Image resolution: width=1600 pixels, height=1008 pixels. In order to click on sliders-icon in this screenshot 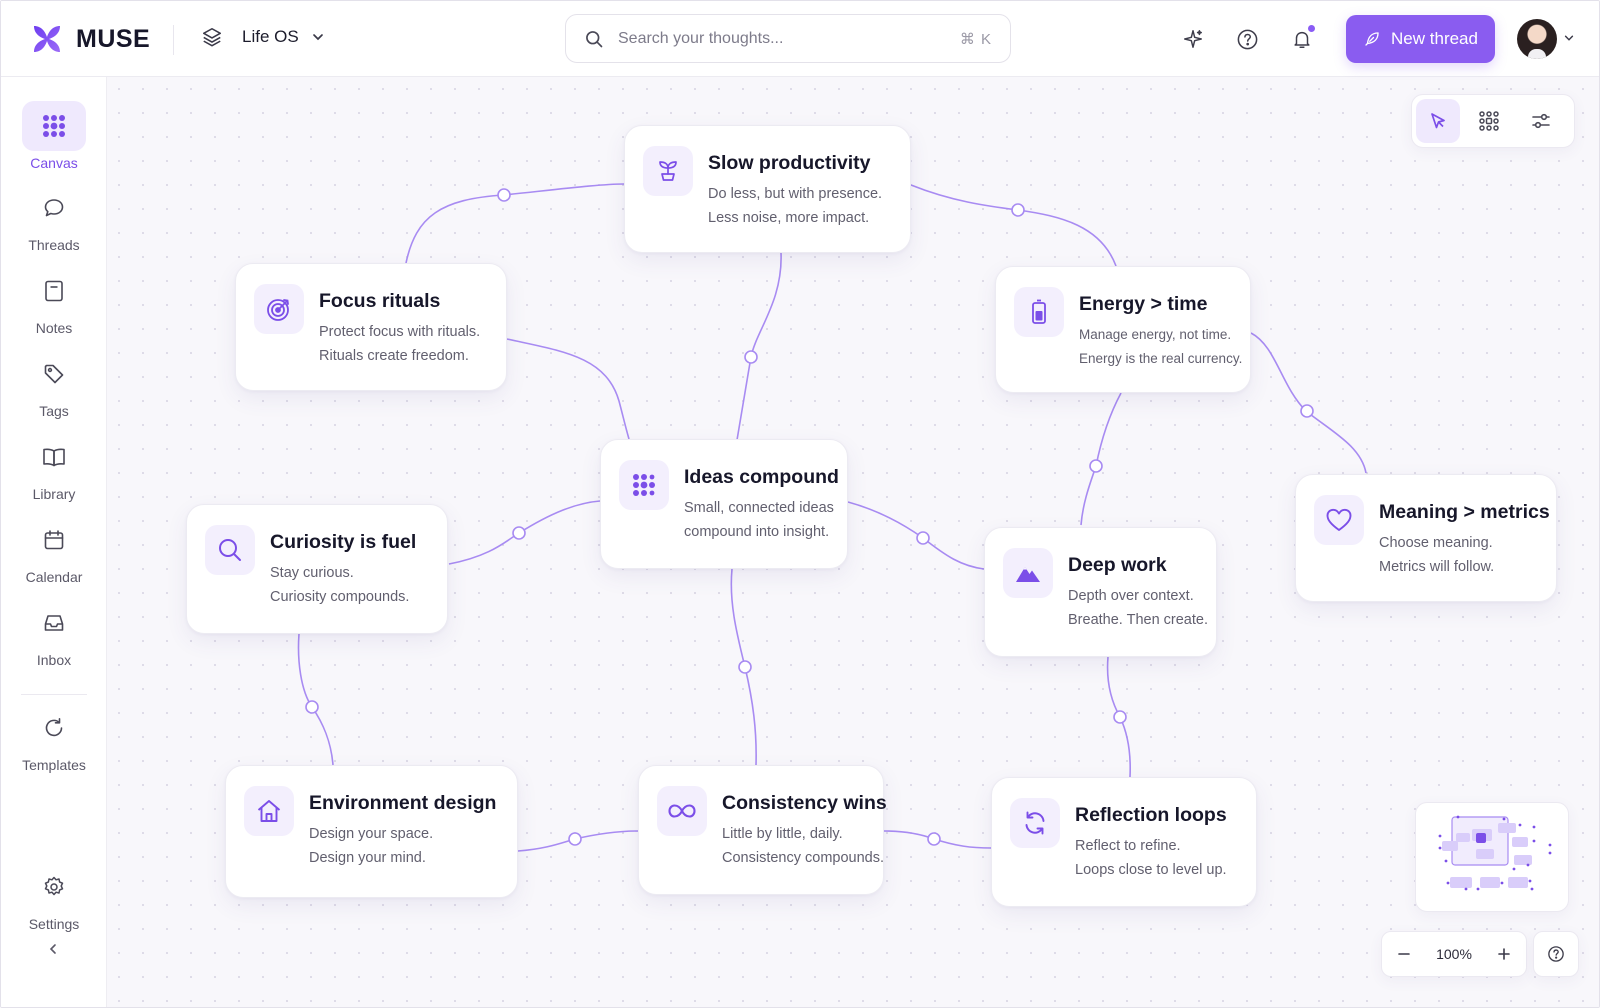, I will do `click(1541, 121)`.